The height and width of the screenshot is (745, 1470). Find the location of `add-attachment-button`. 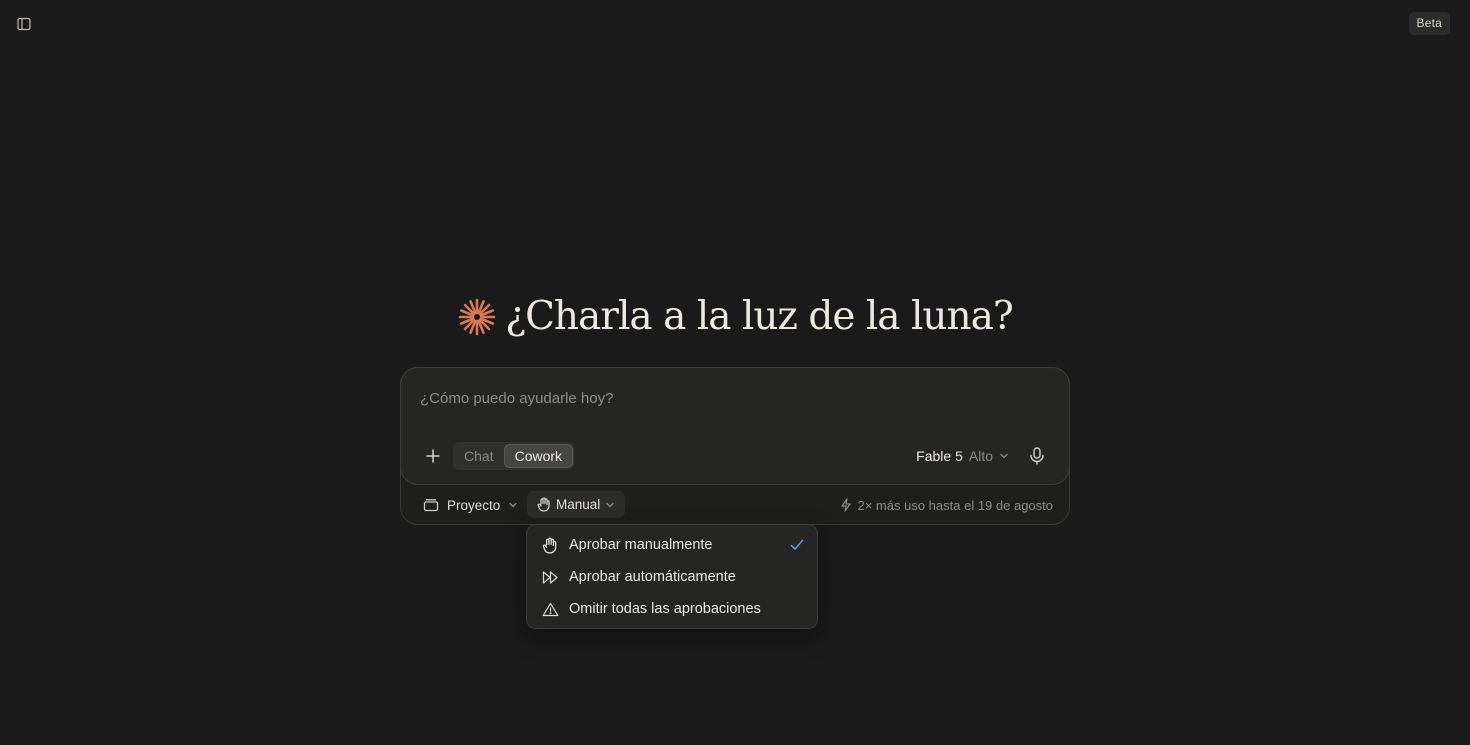

add-attachment-button is located at coordinates (433, 456).